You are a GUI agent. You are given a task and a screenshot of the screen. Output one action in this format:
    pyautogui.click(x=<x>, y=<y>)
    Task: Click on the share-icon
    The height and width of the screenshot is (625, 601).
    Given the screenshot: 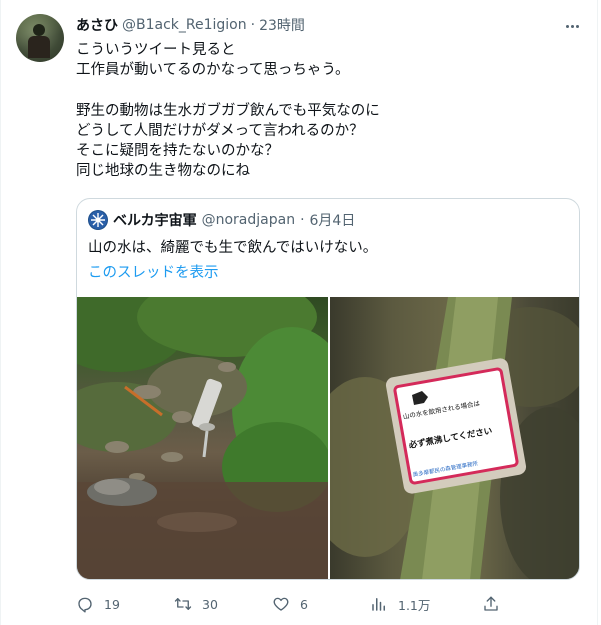 What is the action you would take?
    pyautogui.click(x=491, y=603)
    